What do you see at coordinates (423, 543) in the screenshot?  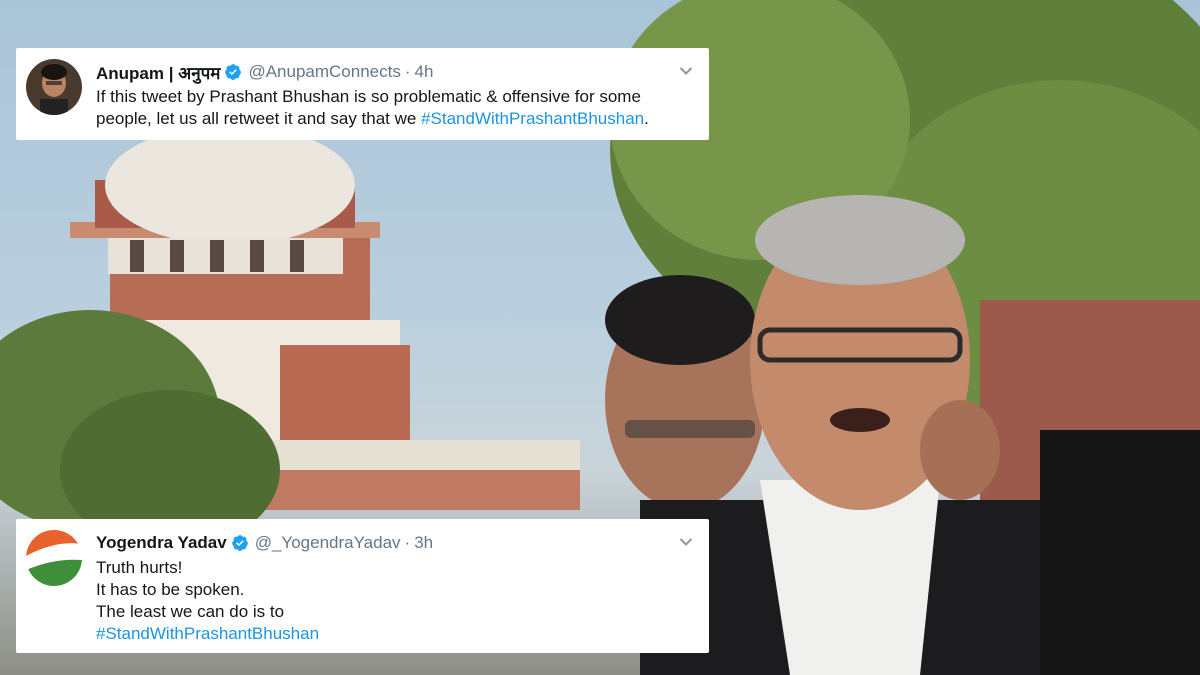 I see `tweet-timestamp: 3h` at bounding box center [423, 543].